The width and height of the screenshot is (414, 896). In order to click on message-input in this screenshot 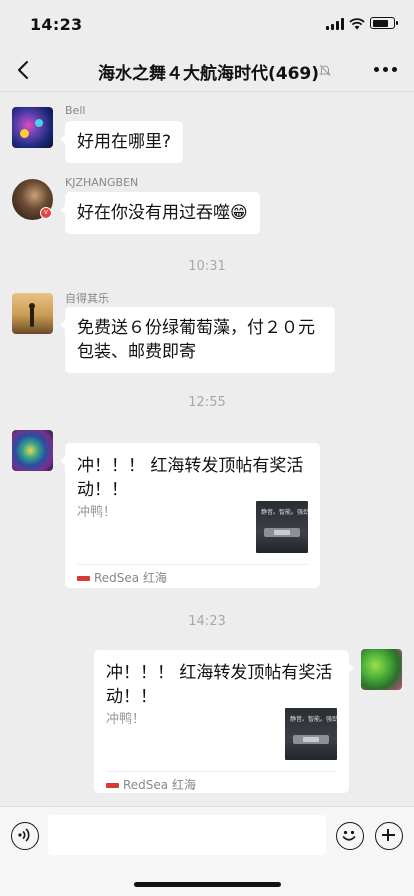, I will do `click(187, 835)`.